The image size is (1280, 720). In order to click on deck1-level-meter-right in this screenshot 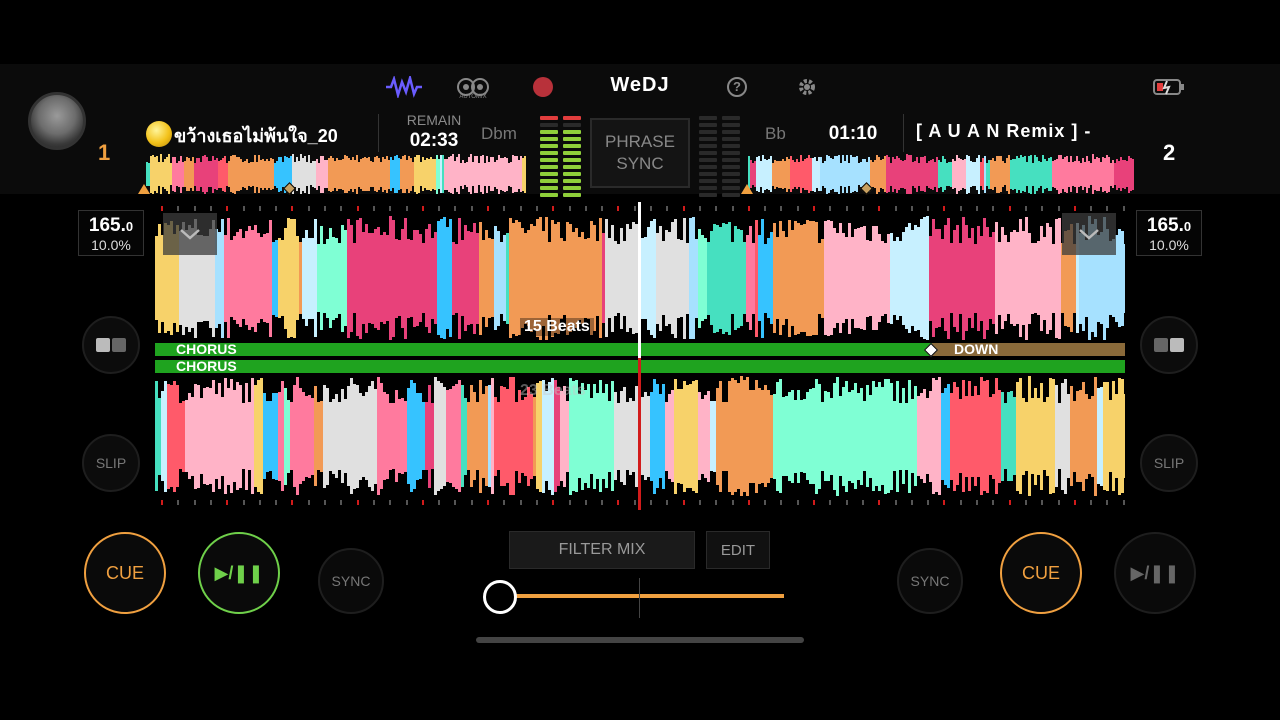, I will do `click(572, 156)`.